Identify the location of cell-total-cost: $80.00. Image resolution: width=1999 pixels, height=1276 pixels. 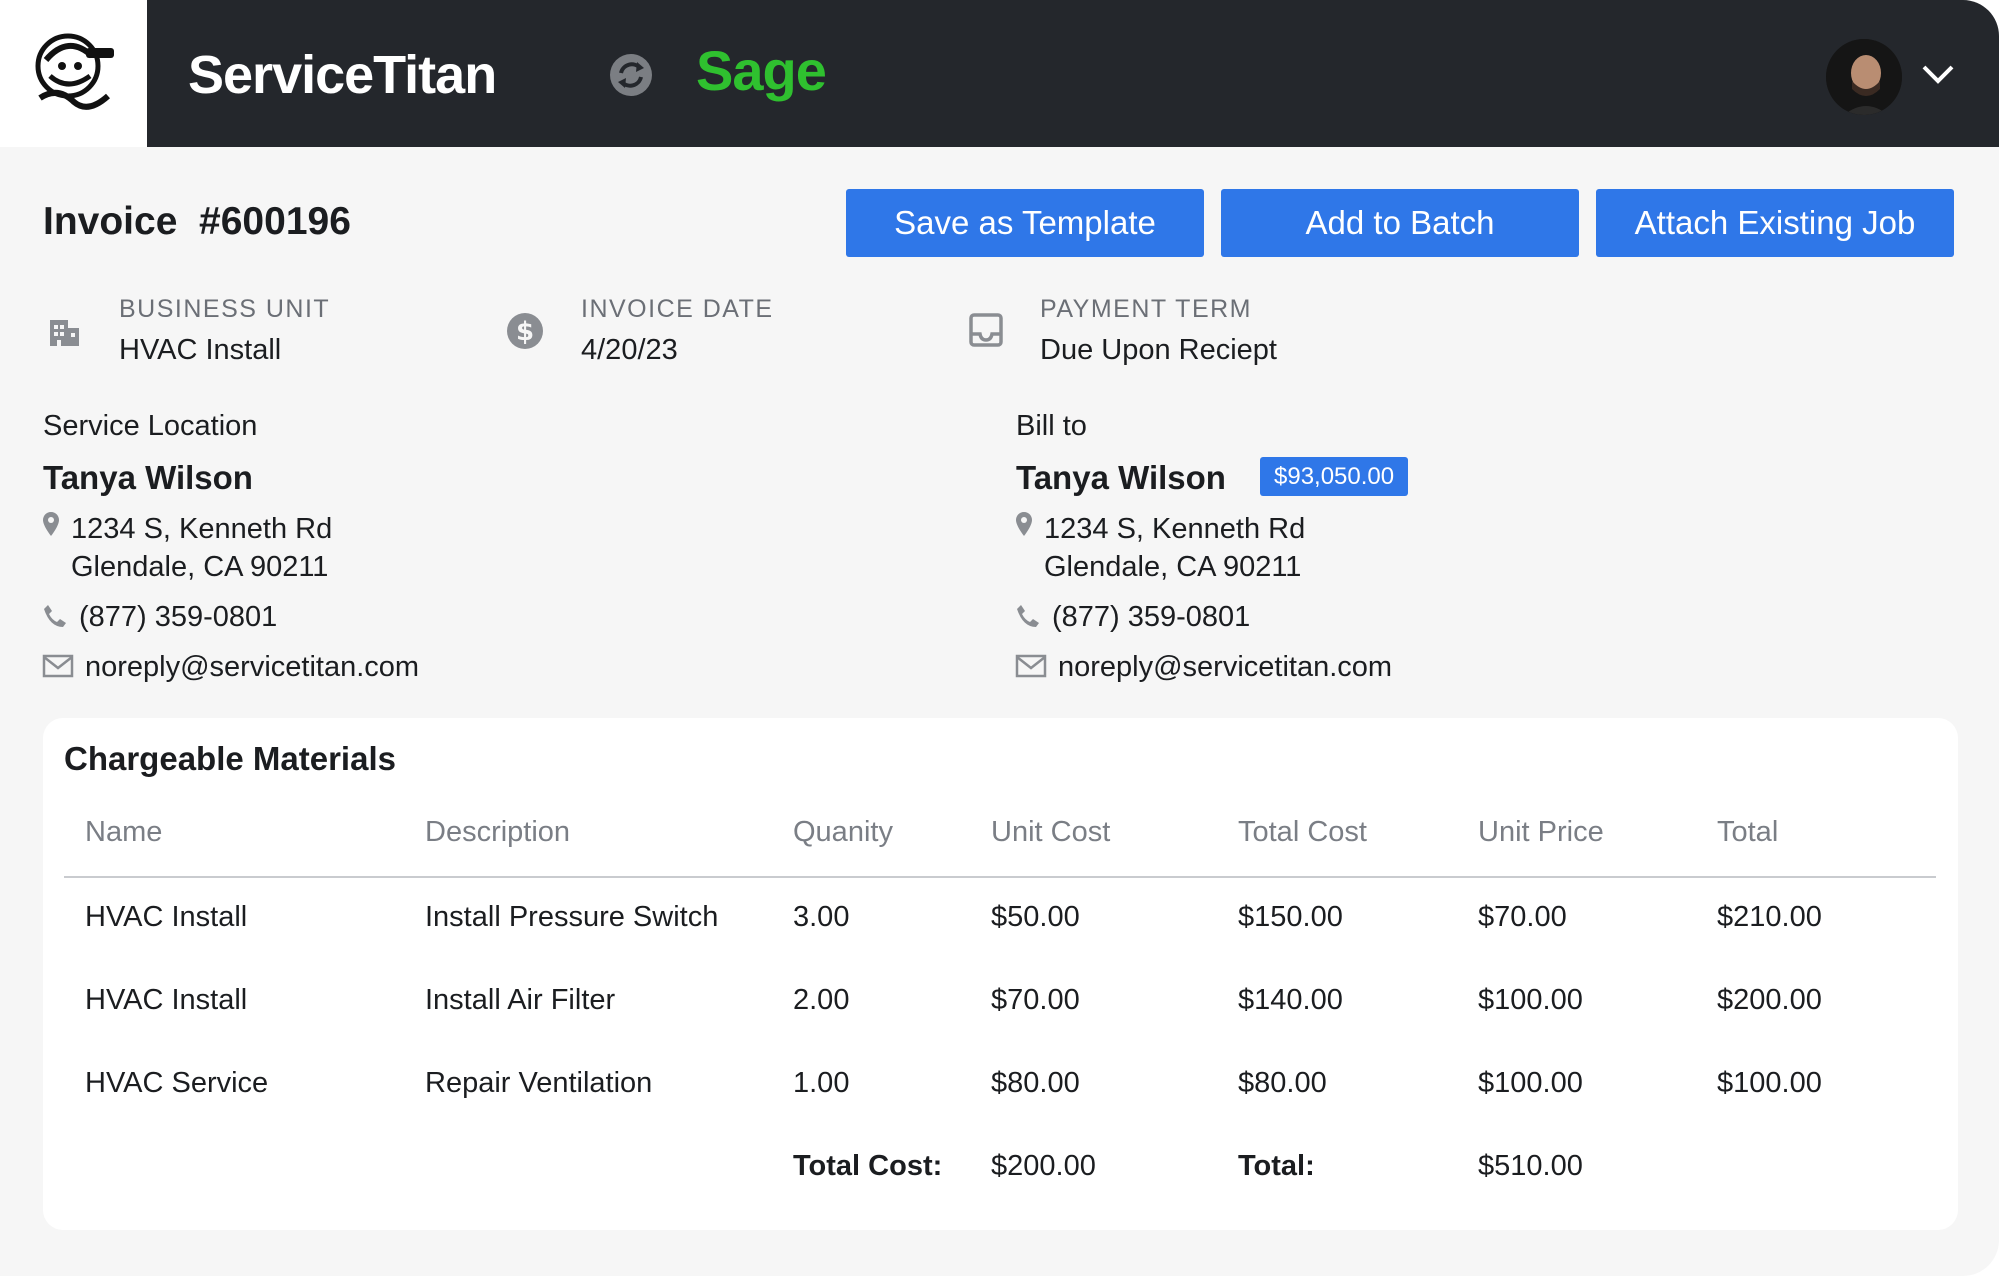
(1282, 1083).